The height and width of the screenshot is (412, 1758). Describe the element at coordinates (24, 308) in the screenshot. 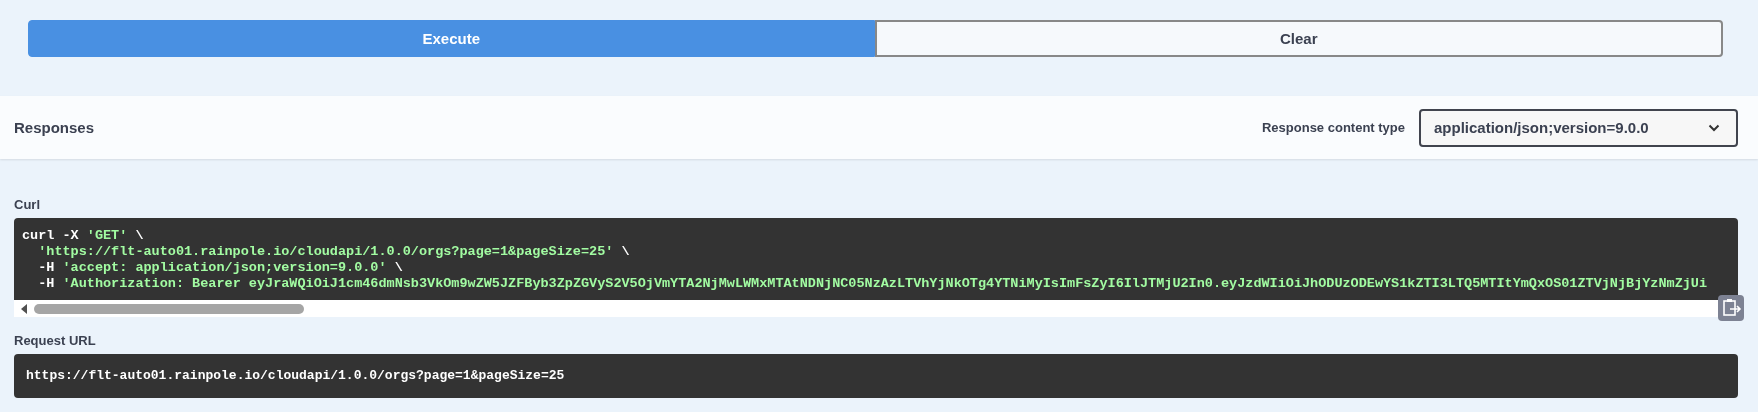

I see `scroll-left-icon` at that location.